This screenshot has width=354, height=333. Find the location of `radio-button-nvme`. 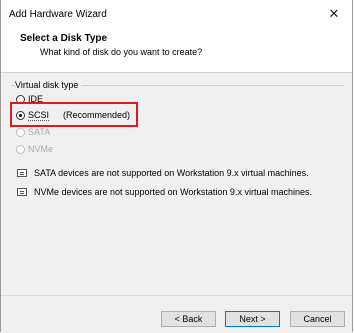

radio-button-nvme is located at coordinates (20, 149).